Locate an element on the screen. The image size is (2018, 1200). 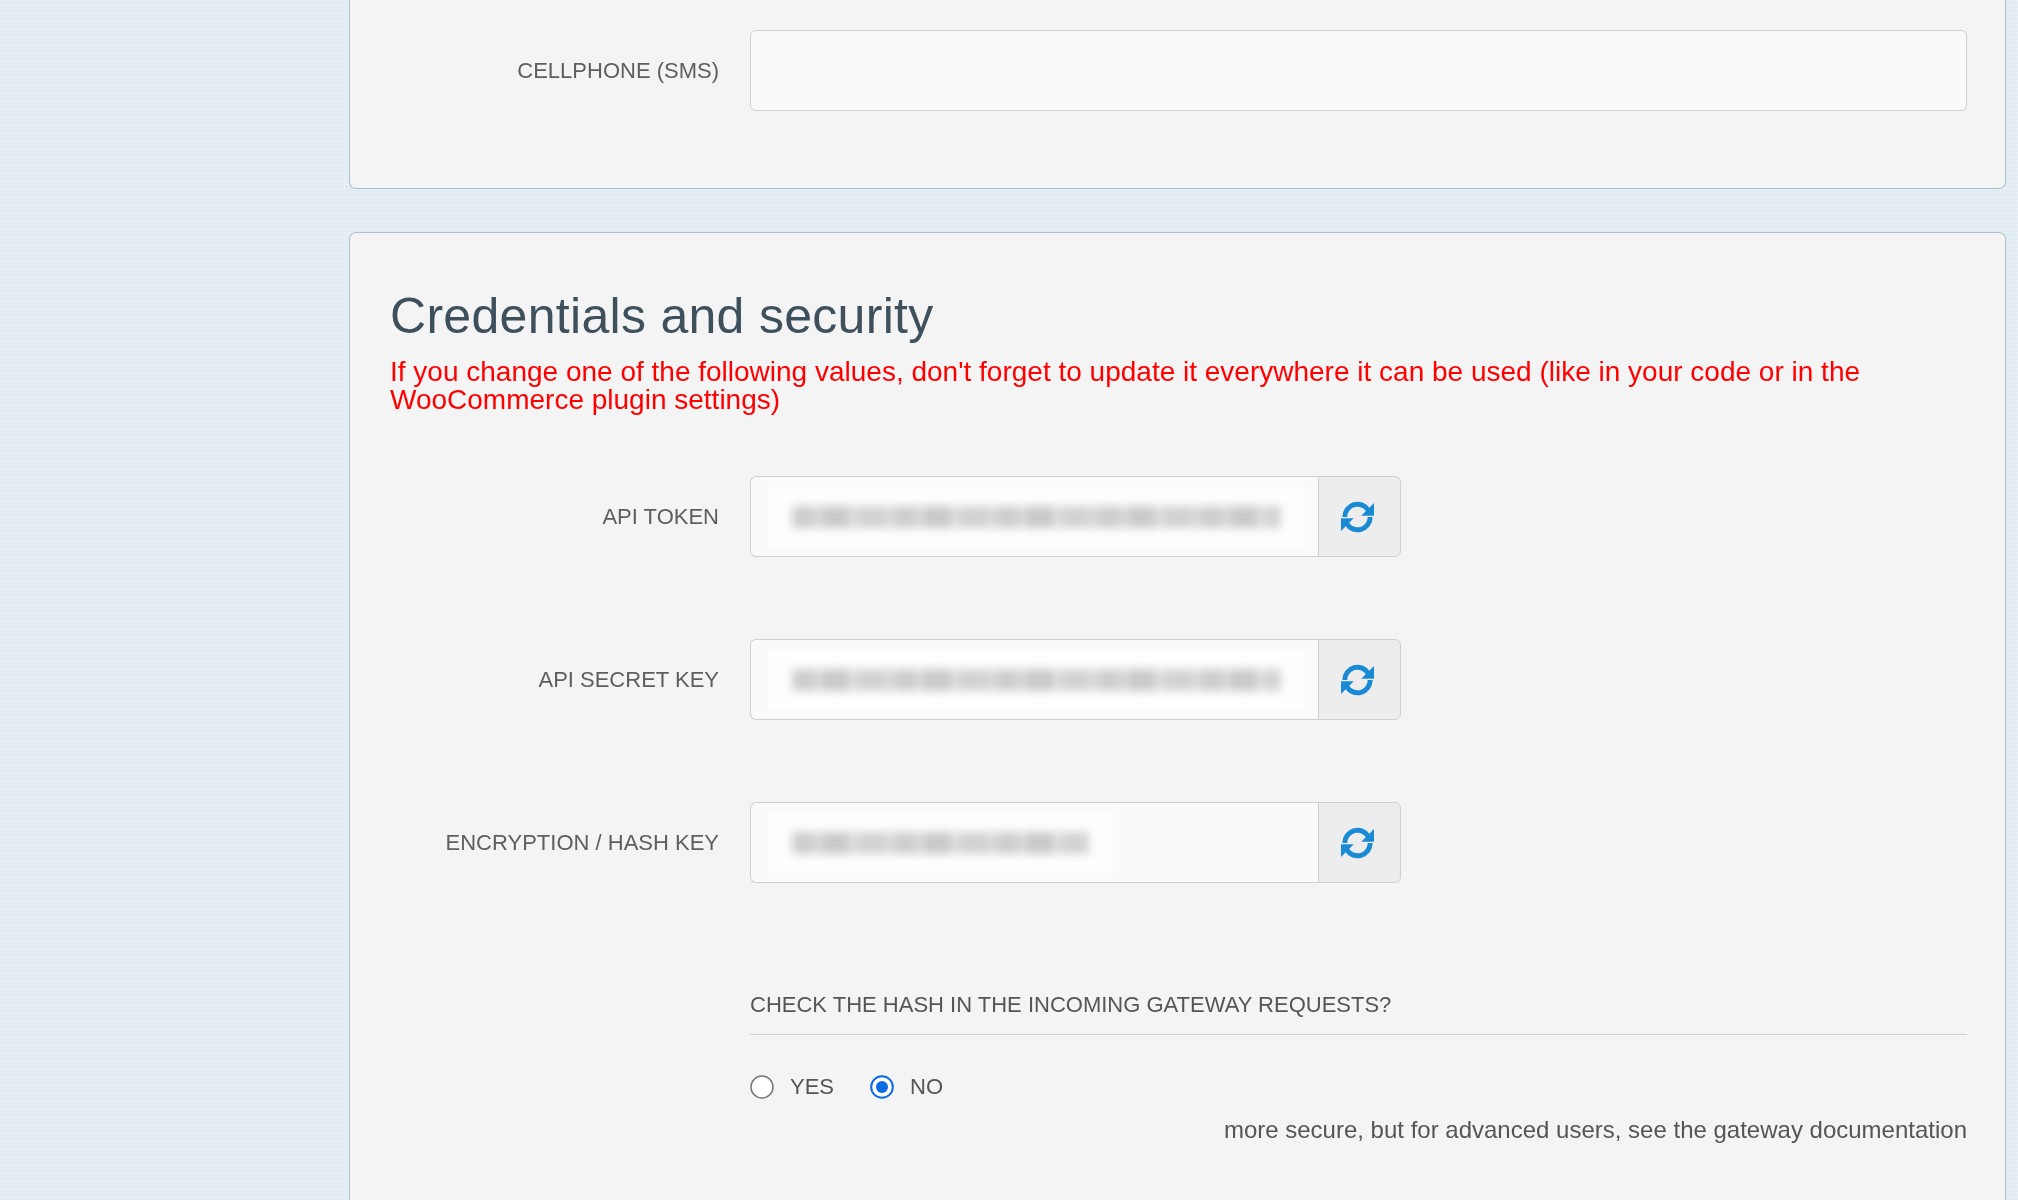
field-label: ENCRYPTION / HASH KEY is located at coordinates (582, 842).